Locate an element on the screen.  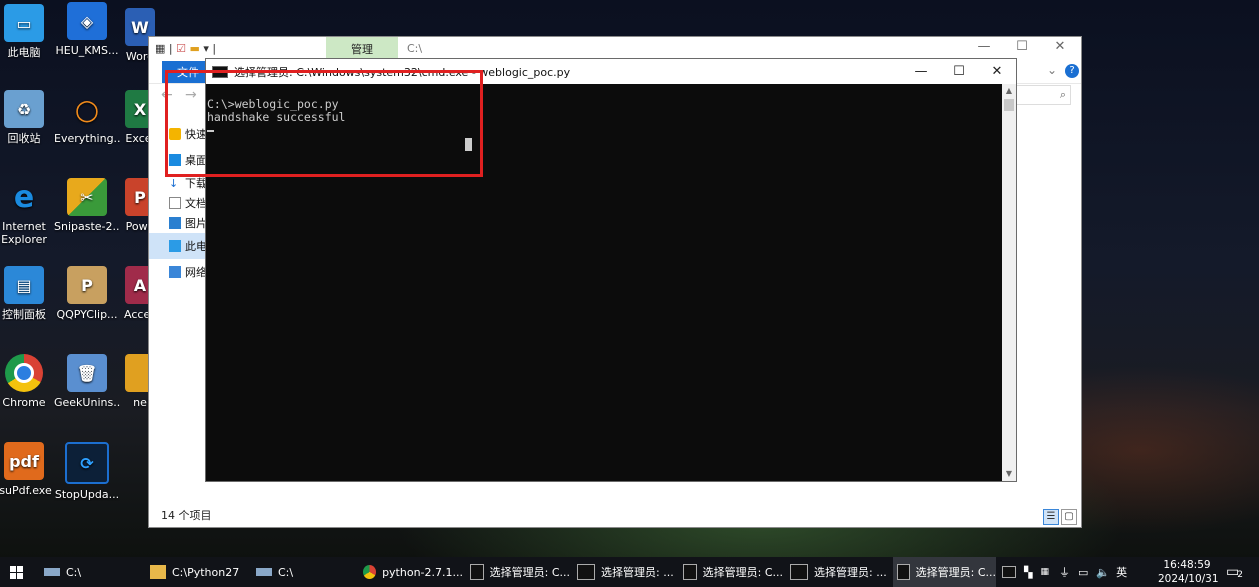
status-item-count: 14 个项目 is located at coordinates (186, 515).